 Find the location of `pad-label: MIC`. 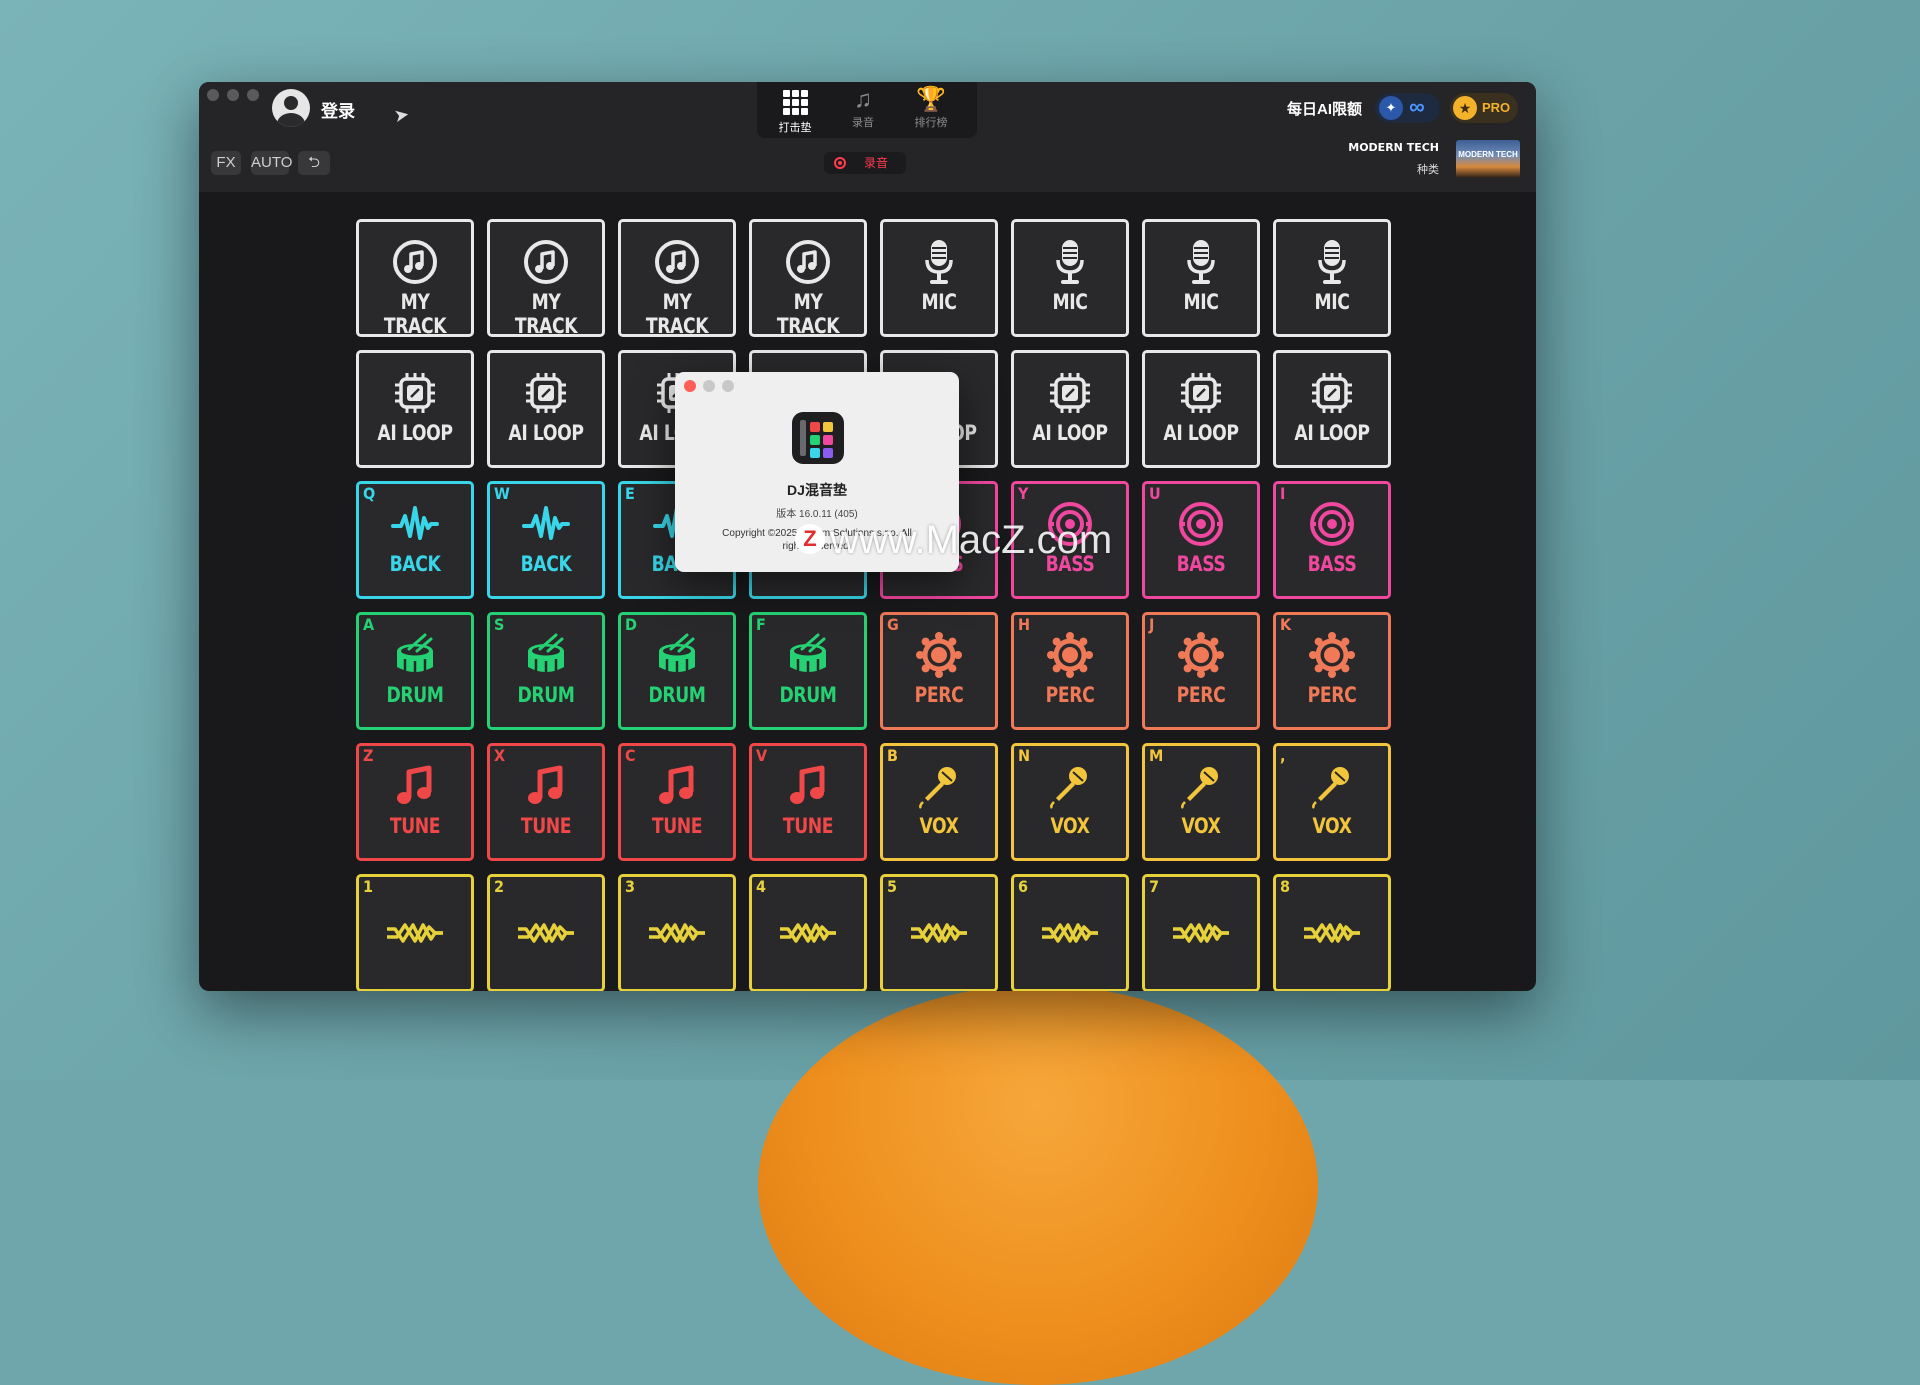

pad-label: MIC is located at coordinates (939, 302).